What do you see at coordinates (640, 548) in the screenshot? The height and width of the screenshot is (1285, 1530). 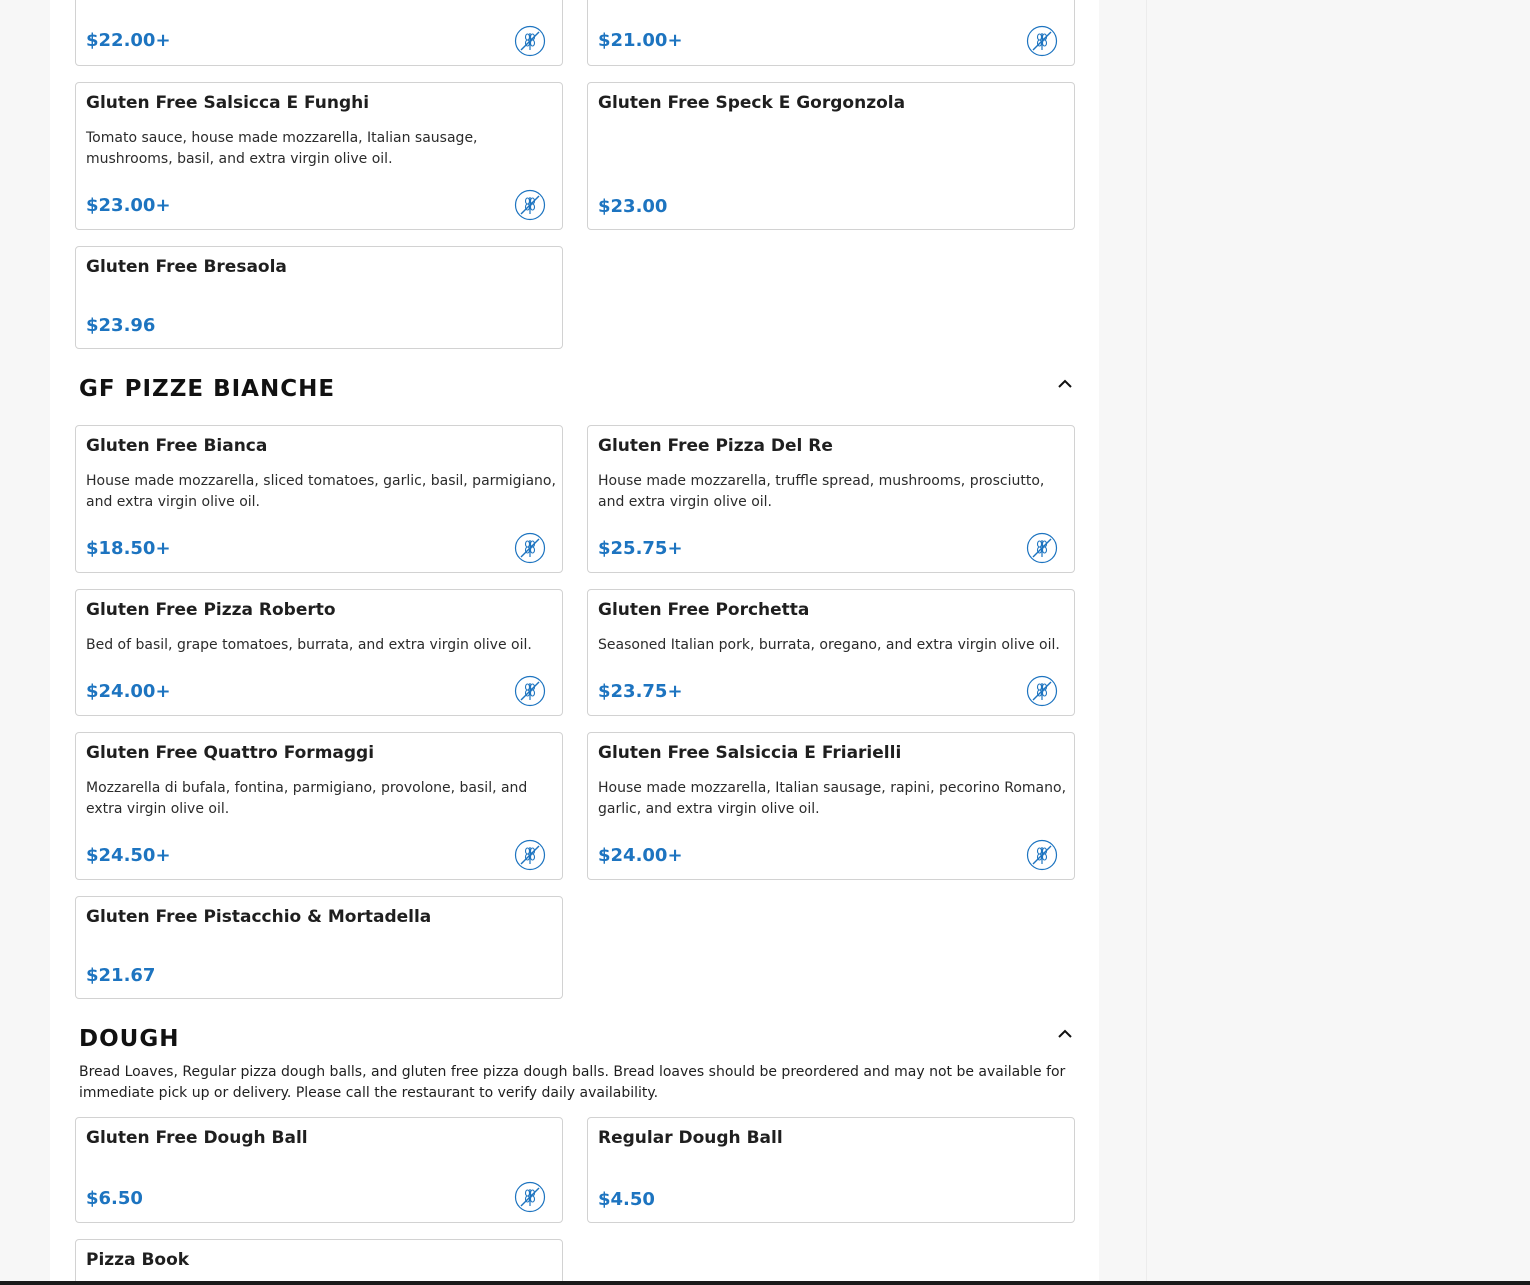 I see `item-price: $25.75+` at bounding box center [640, 548].